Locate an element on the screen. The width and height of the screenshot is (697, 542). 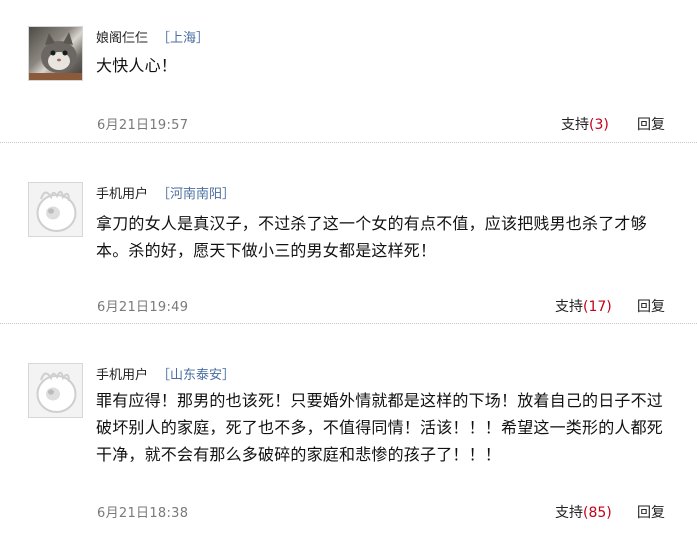
location-label: ［山东泰安］ is located at coordinates (196, 375).